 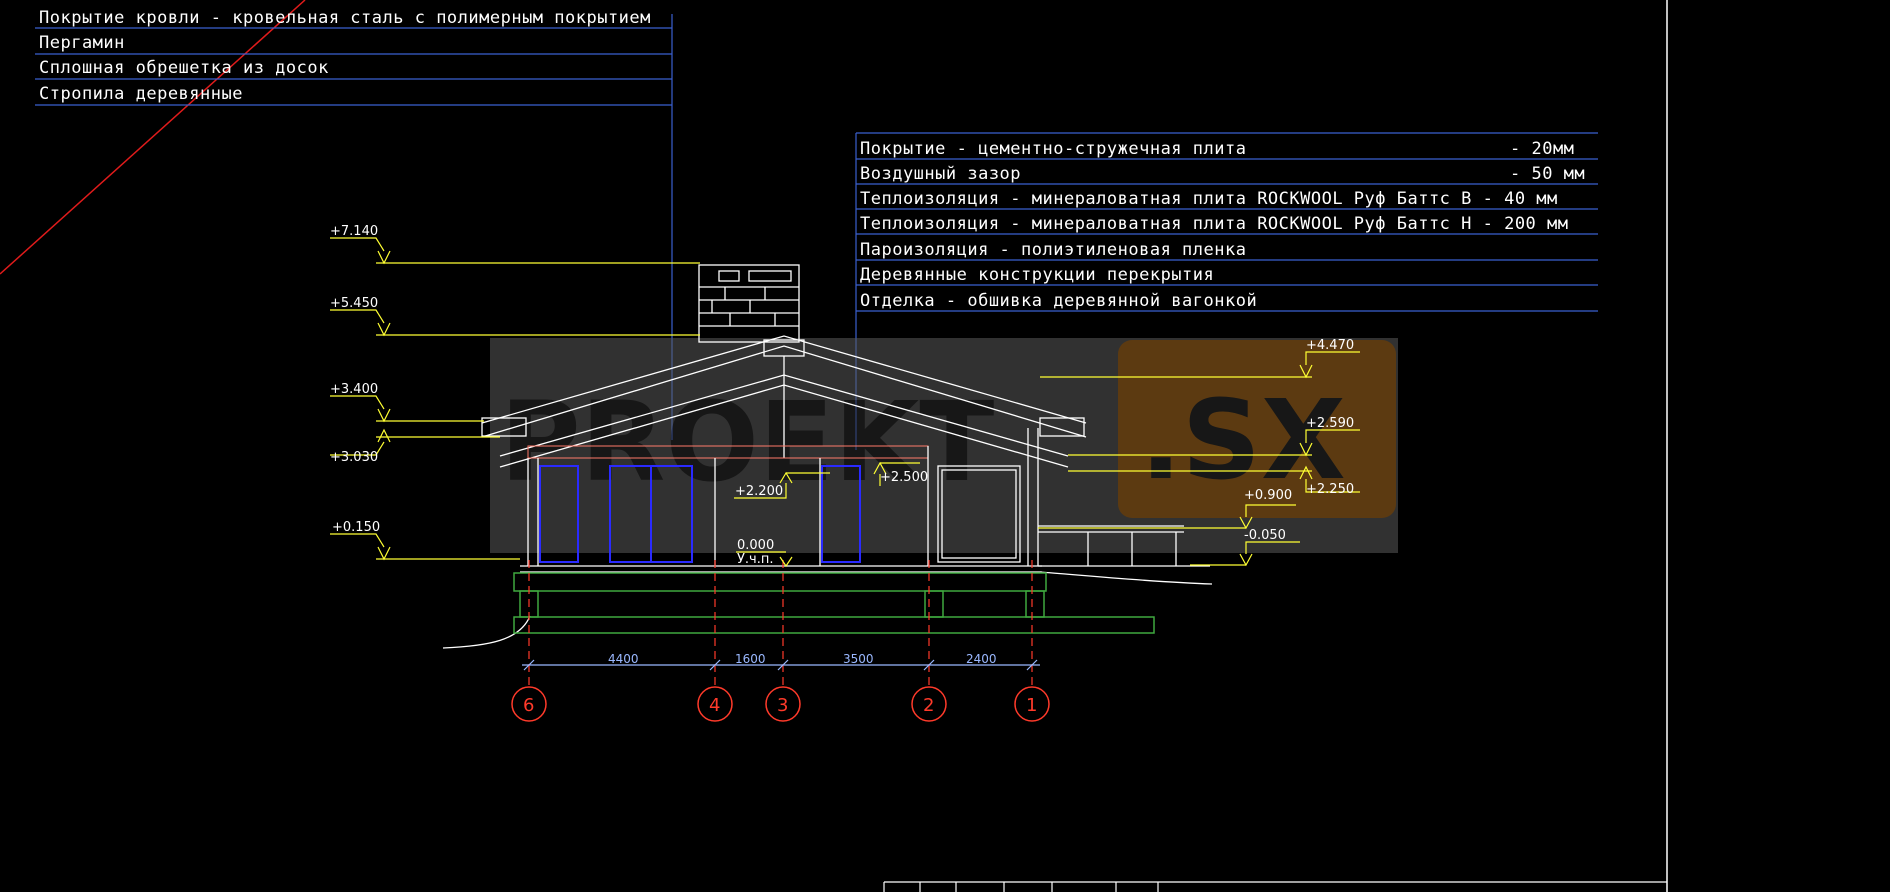 What do you see at coordinates (1275, 886) in the screenshot?
I see `title-block` at bounding box center [1275, 886].